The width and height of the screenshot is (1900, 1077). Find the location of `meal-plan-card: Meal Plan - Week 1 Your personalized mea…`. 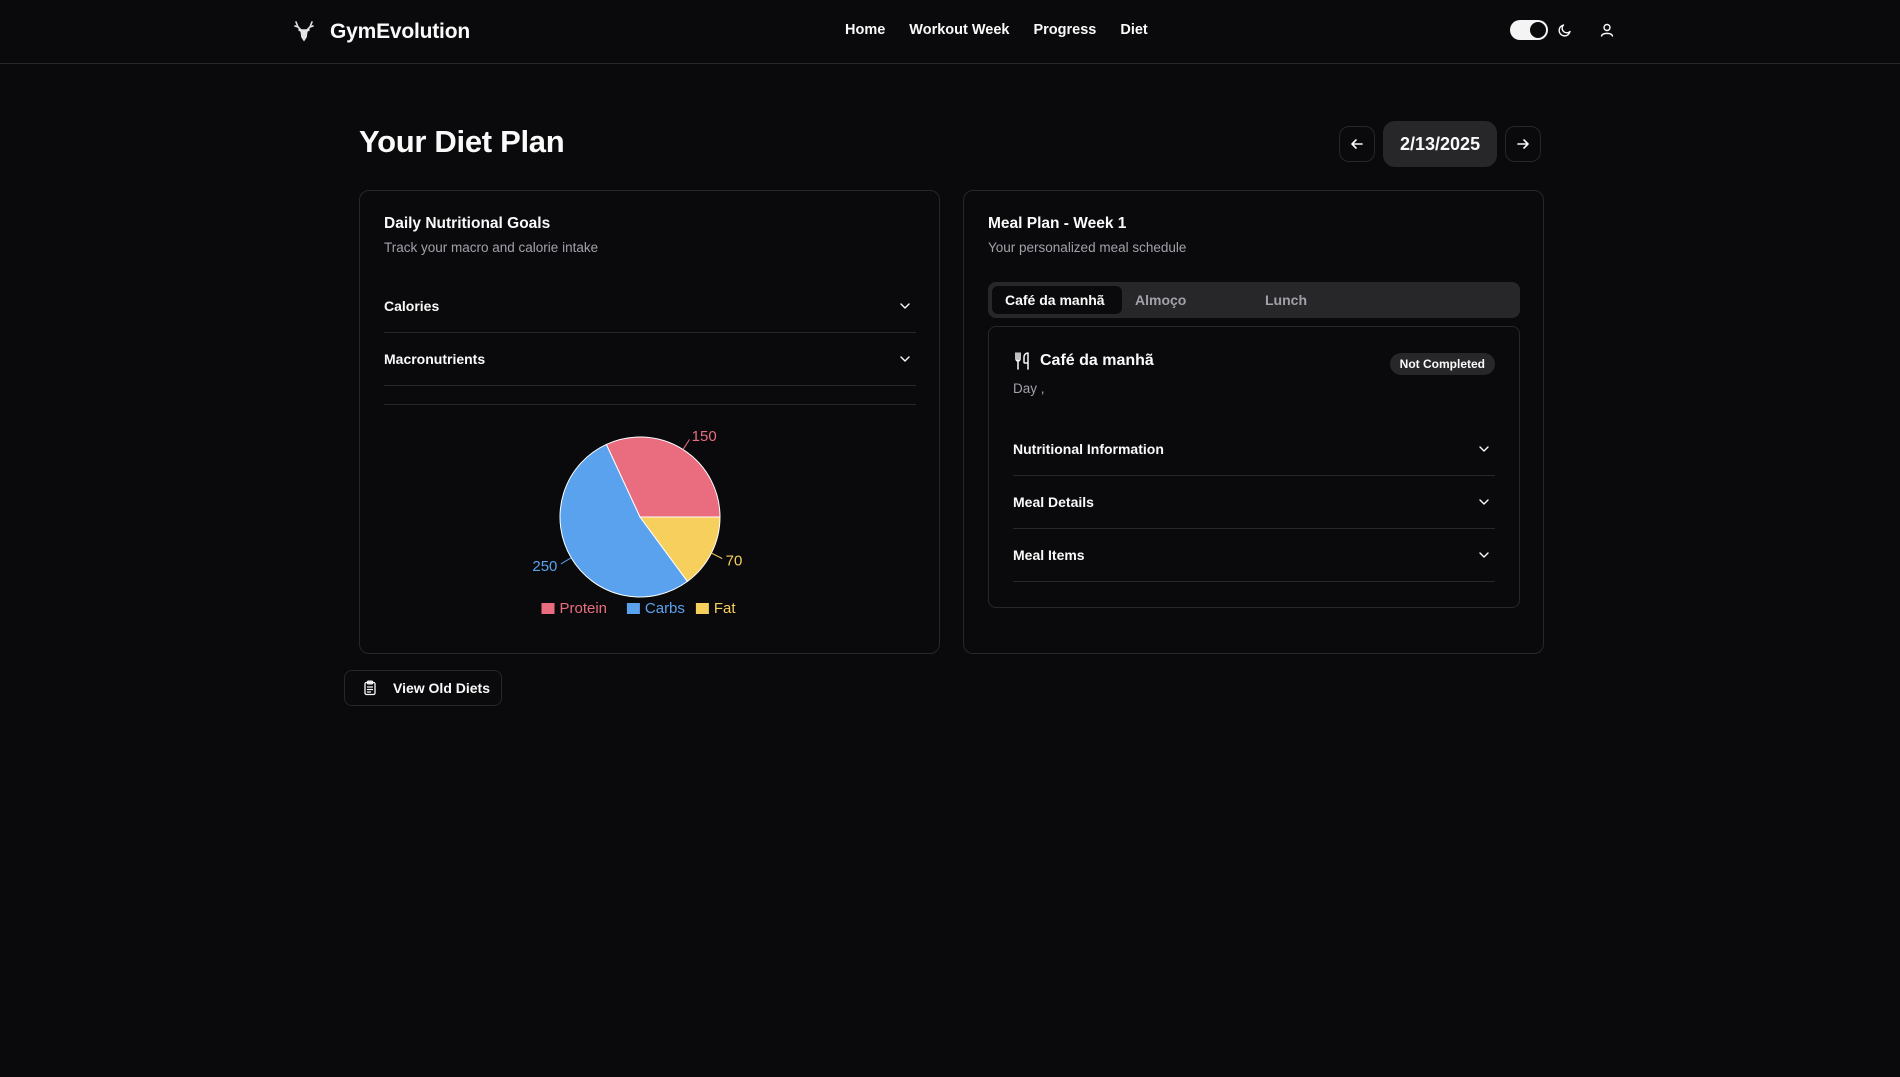

meal-plan-card: Meal Plan - Week 1 Your personalized mea… is located at coordinates (1253, 422).